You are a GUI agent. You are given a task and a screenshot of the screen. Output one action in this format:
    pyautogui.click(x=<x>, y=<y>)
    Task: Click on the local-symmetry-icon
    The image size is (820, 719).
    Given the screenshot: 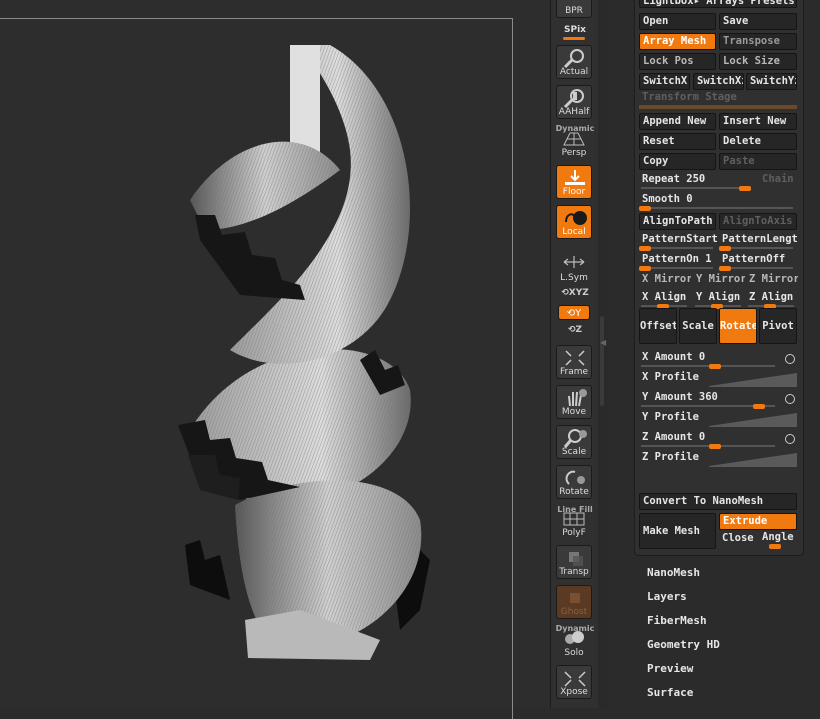 What is the action you would take?
    pyautogui.click(x=576, y=218)
    